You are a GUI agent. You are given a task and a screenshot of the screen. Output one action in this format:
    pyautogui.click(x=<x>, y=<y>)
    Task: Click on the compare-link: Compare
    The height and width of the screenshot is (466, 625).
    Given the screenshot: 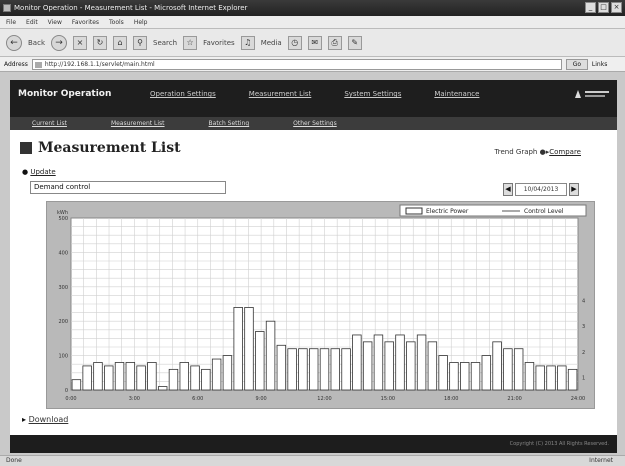 What is the action you would take?
    pyautogui.click(x=565, y=152)
    